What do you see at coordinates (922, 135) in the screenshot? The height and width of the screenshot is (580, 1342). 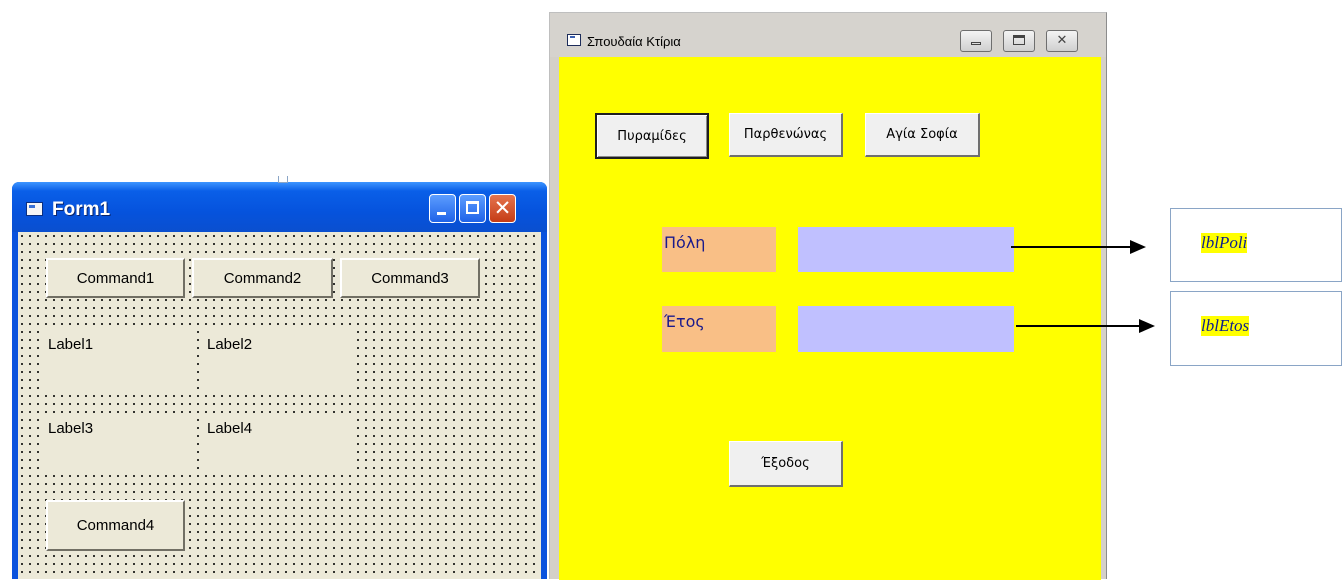 I see `hagia-sophia-button: Αγία Σοφία` at bounding box center [922, 135].